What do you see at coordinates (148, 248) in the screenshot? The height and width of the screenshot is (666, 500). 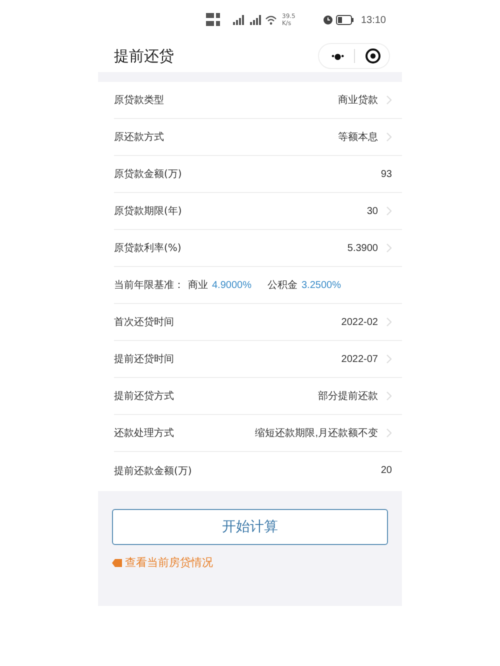 I see `field-label: 原贷款利率(%)` at bounding box center [148, 248].